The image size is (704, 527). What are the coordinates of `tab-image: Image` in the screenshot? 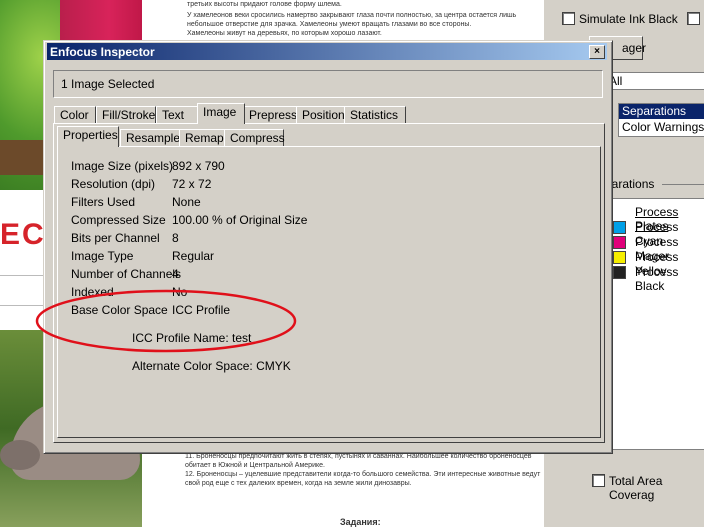 It's located at (221, 113).